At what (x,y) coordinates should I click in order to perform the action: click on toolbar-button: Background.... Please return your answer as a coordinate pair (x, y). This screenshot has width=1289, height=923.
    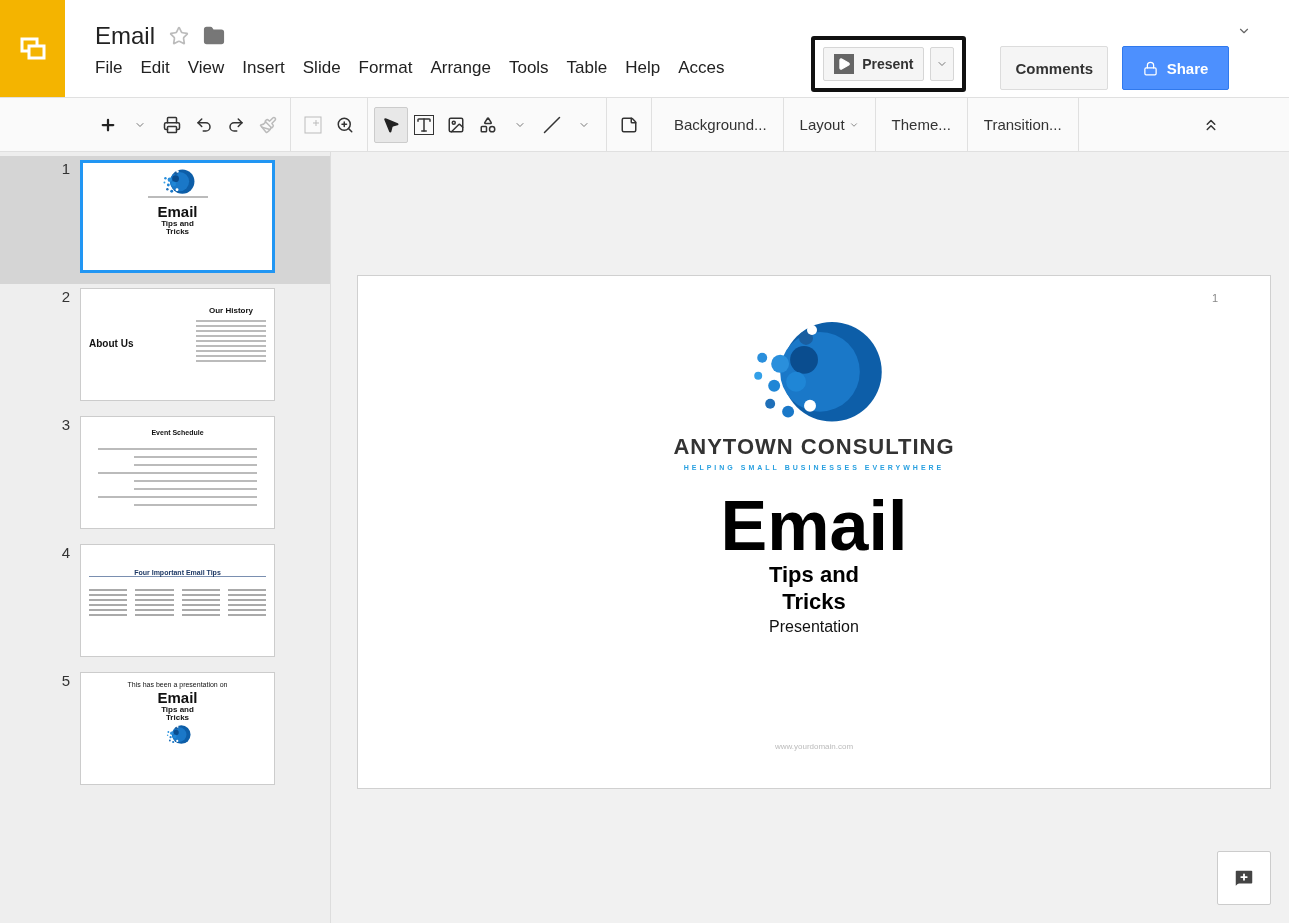
    Looking at the image, I should click on (721, 124).